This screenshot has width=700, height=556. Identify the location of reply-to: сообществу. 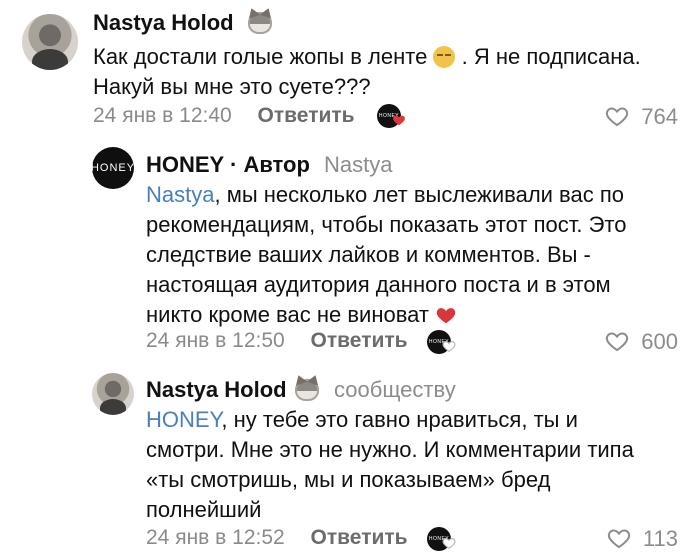
(395, 390).